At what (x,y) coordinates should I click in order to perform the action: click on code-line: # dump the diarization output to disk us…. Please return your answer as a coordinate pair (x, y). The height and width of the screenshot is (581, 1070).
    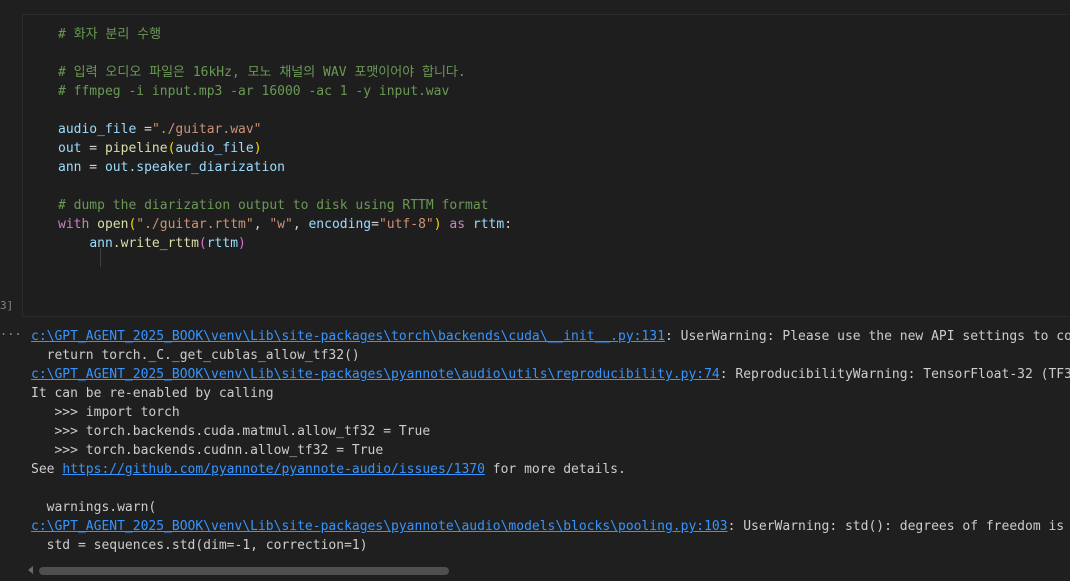
    Looking at the image, I should click on (273, 205).